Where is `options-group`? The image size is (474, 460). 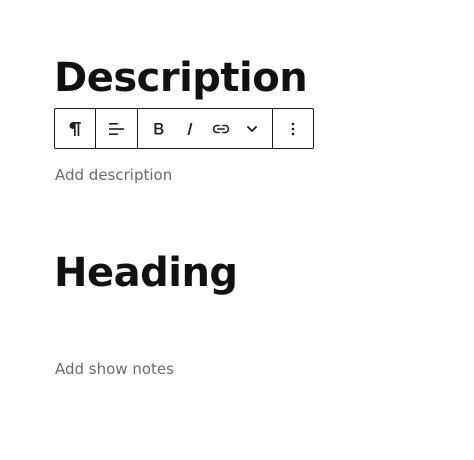
options-group is located at coordinates (293, 128).